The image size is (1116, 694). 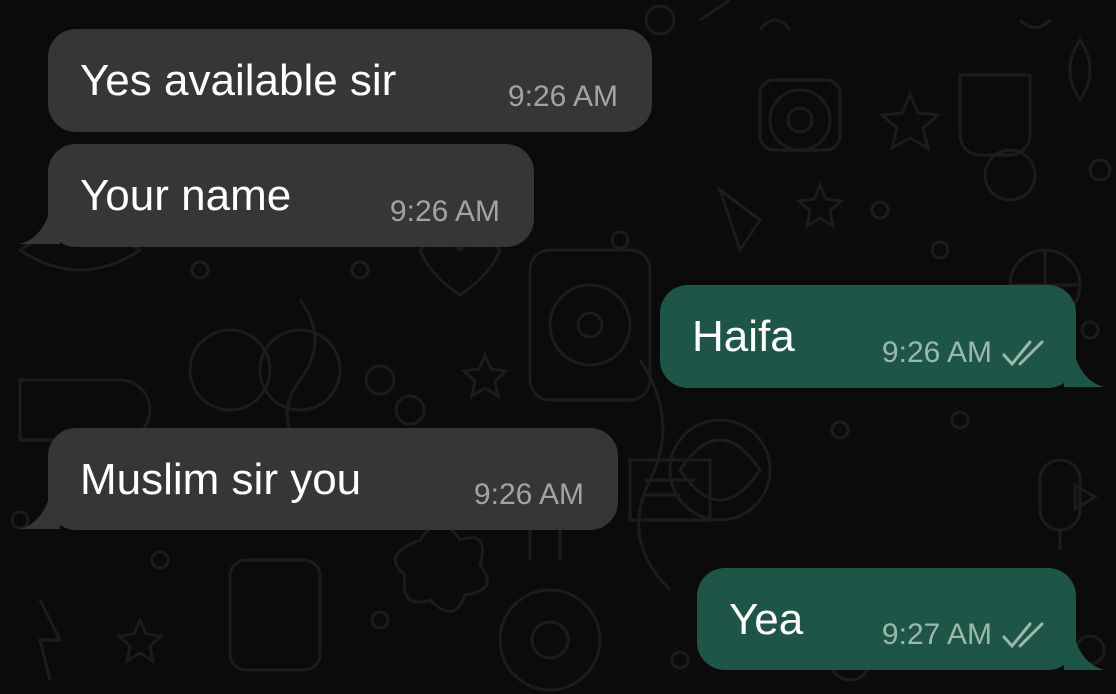 I want to click on message-text: Your name, so click(x=186, y=195).